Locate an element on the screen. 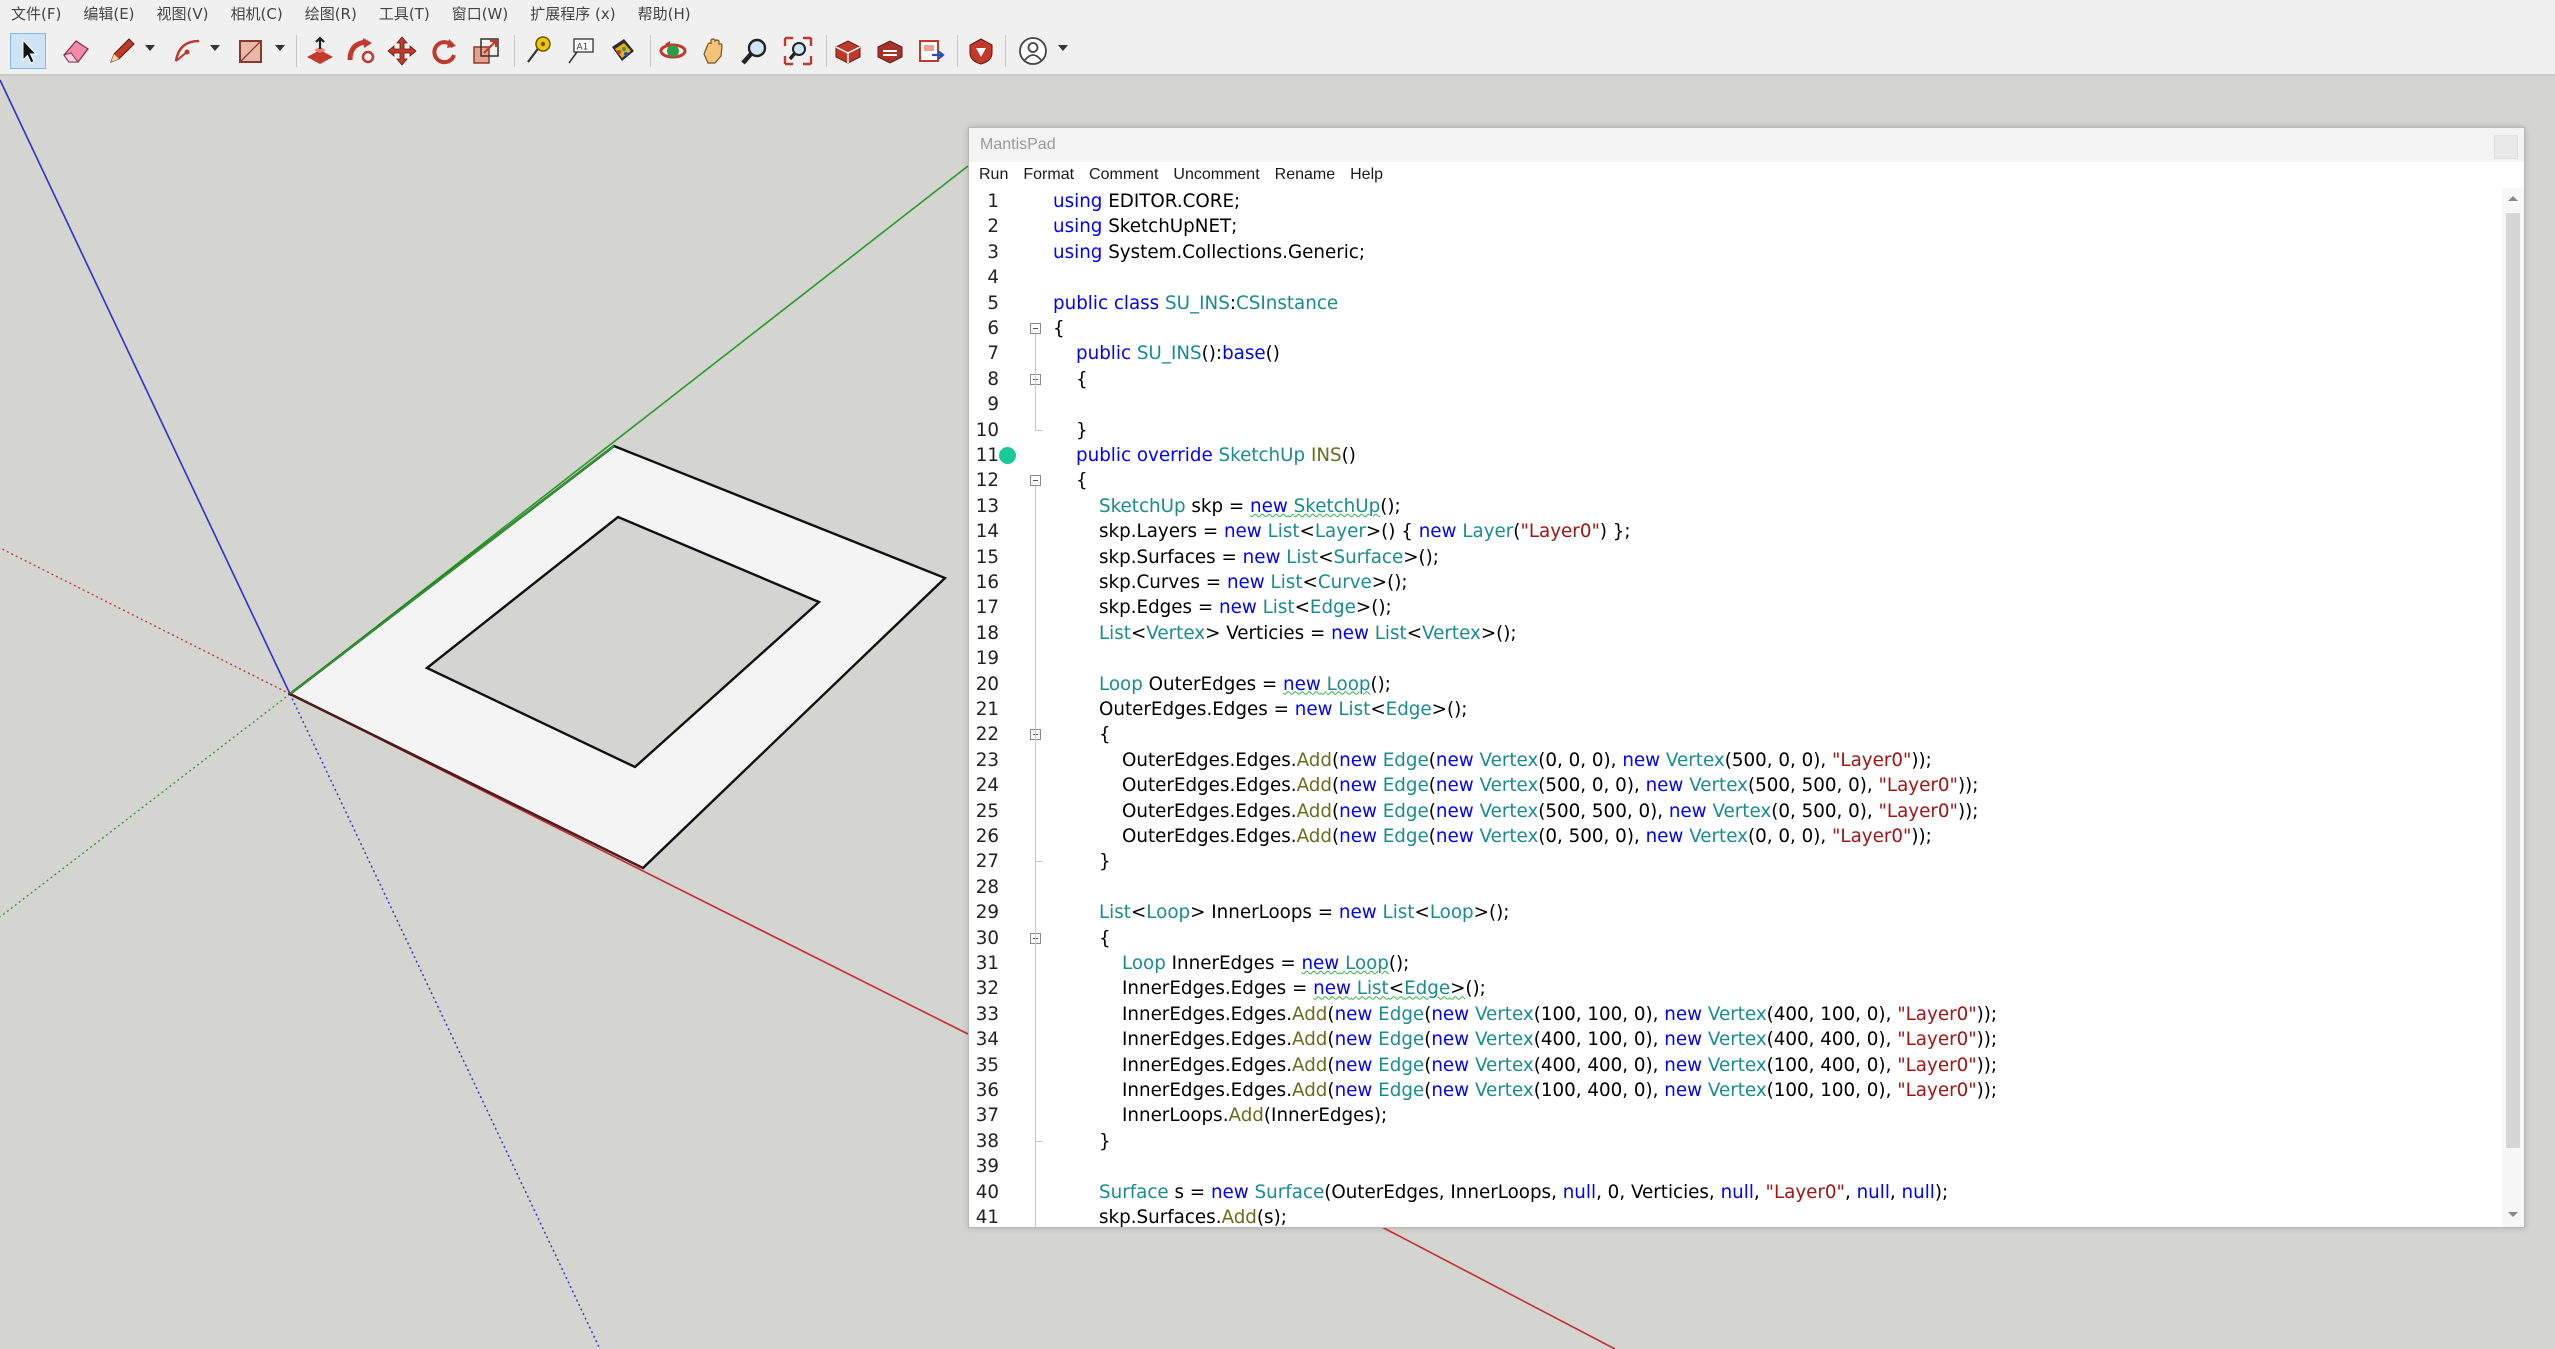 The image size is (2555, 1349). code-line: 31 Loop InnerEdges = new Loop(); is located at coordinates (1735, 963).